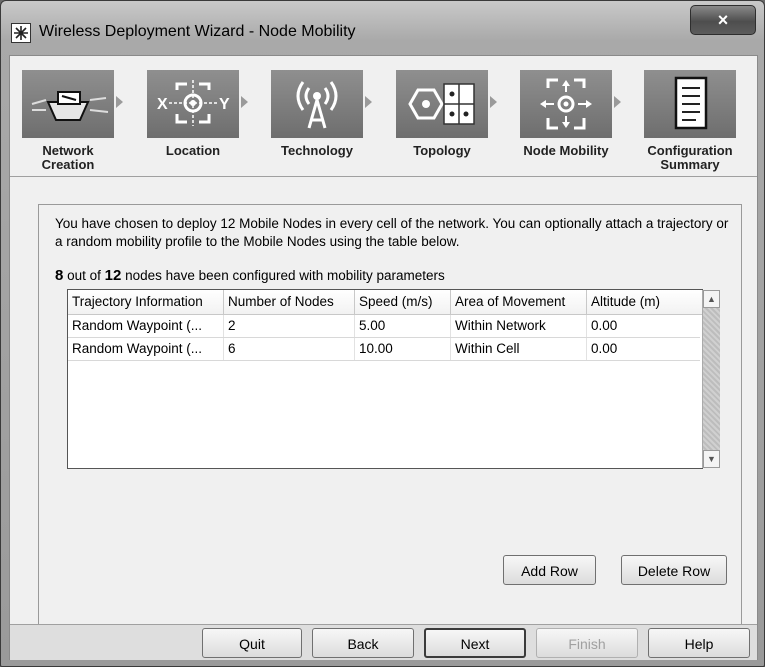  Describe the element at coordinates (690, 104) in the screenshot. I see `document-icon` at that location.